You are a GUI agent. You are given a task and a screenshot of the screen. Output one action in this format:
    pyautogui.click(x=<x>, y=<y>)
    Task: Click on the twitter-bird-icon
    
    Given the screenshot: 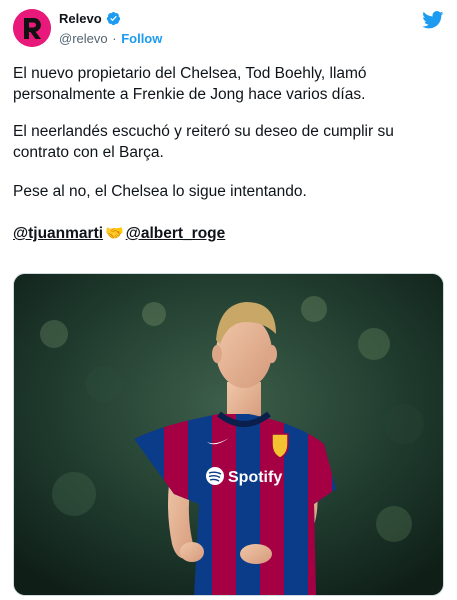 What is the action you would take?
    pyautogui.click(x=433, y=20)
    